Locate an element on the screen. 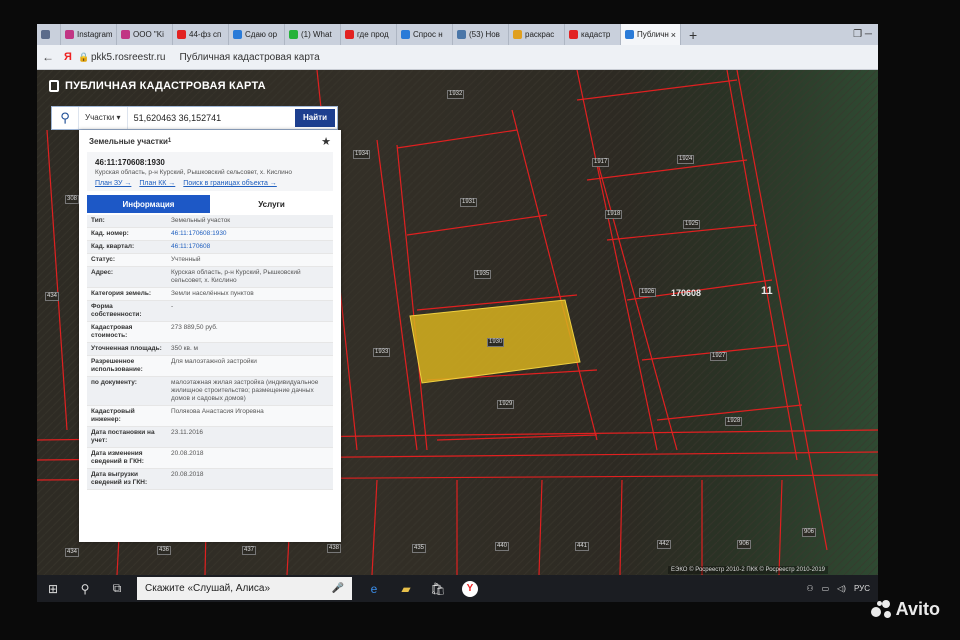  attribute-row: Уточненная площадь: 350 кв. м is located at coordinates (210, 349).